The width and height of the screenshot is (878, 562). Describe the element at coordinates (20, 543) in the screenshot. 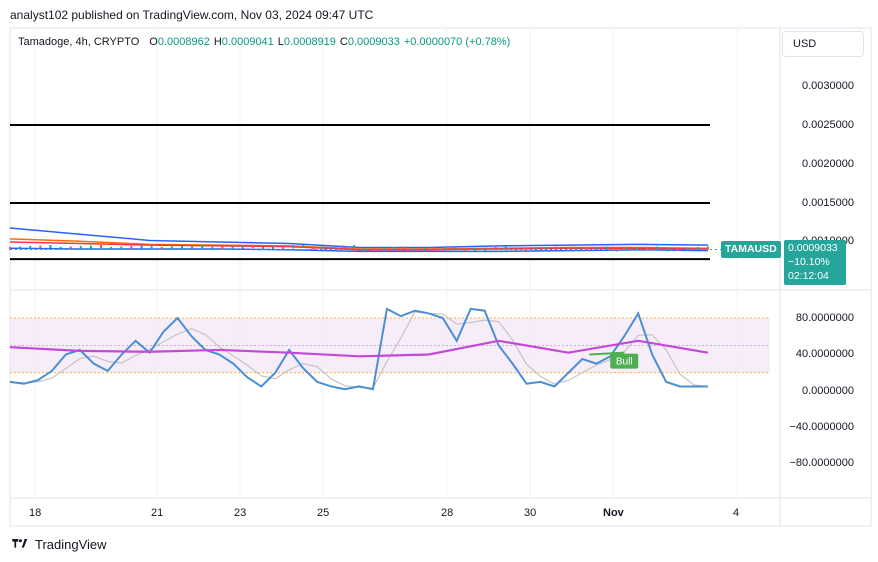

I see `tradingview-logo-icon` at that location.